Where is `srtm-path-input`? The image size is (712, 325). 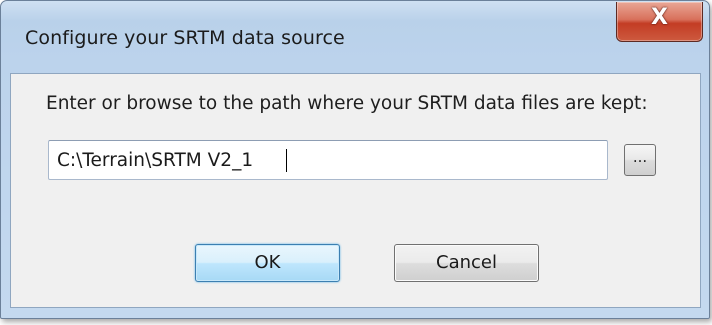
srtm-path-input is located at coordinates (328, 160).